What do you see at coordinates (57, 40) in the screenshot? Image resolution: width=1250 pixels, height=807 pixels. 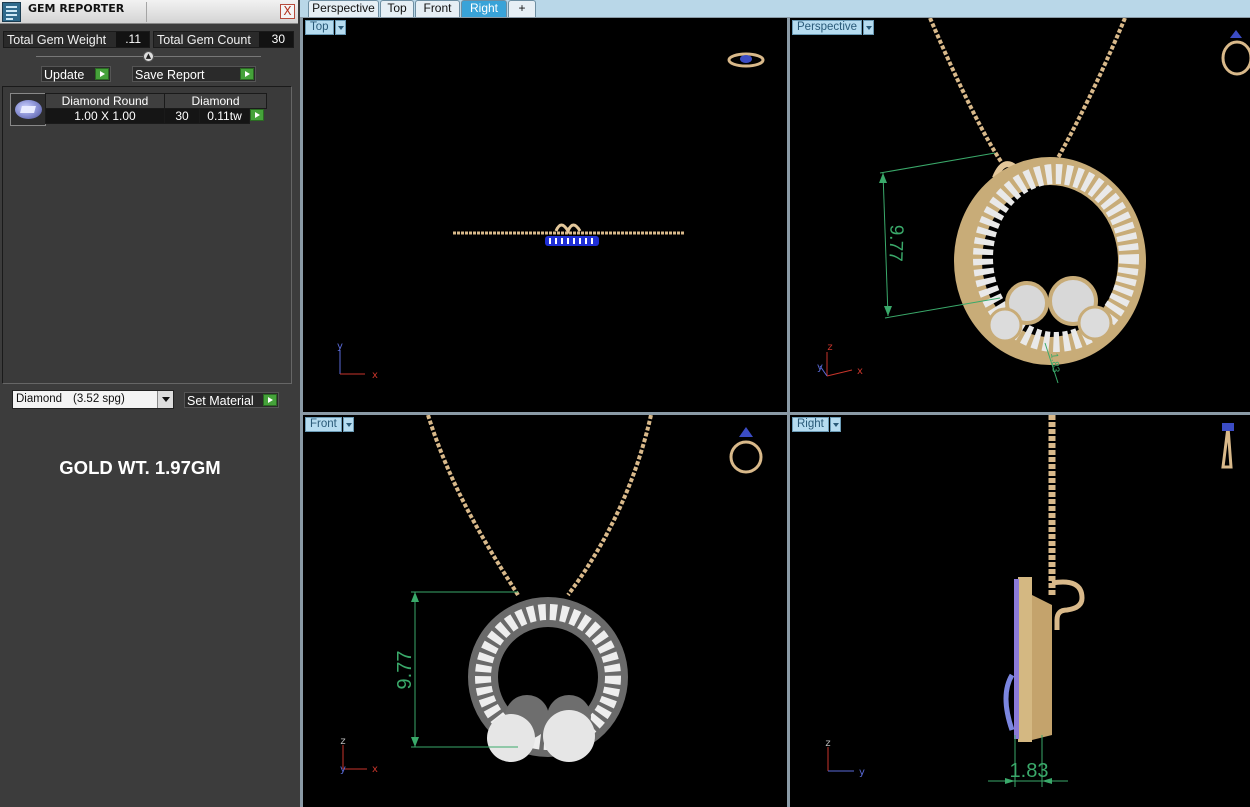 I see `total-gem-weight-label: Total Gem Weight` at bounding box center [57, 40].